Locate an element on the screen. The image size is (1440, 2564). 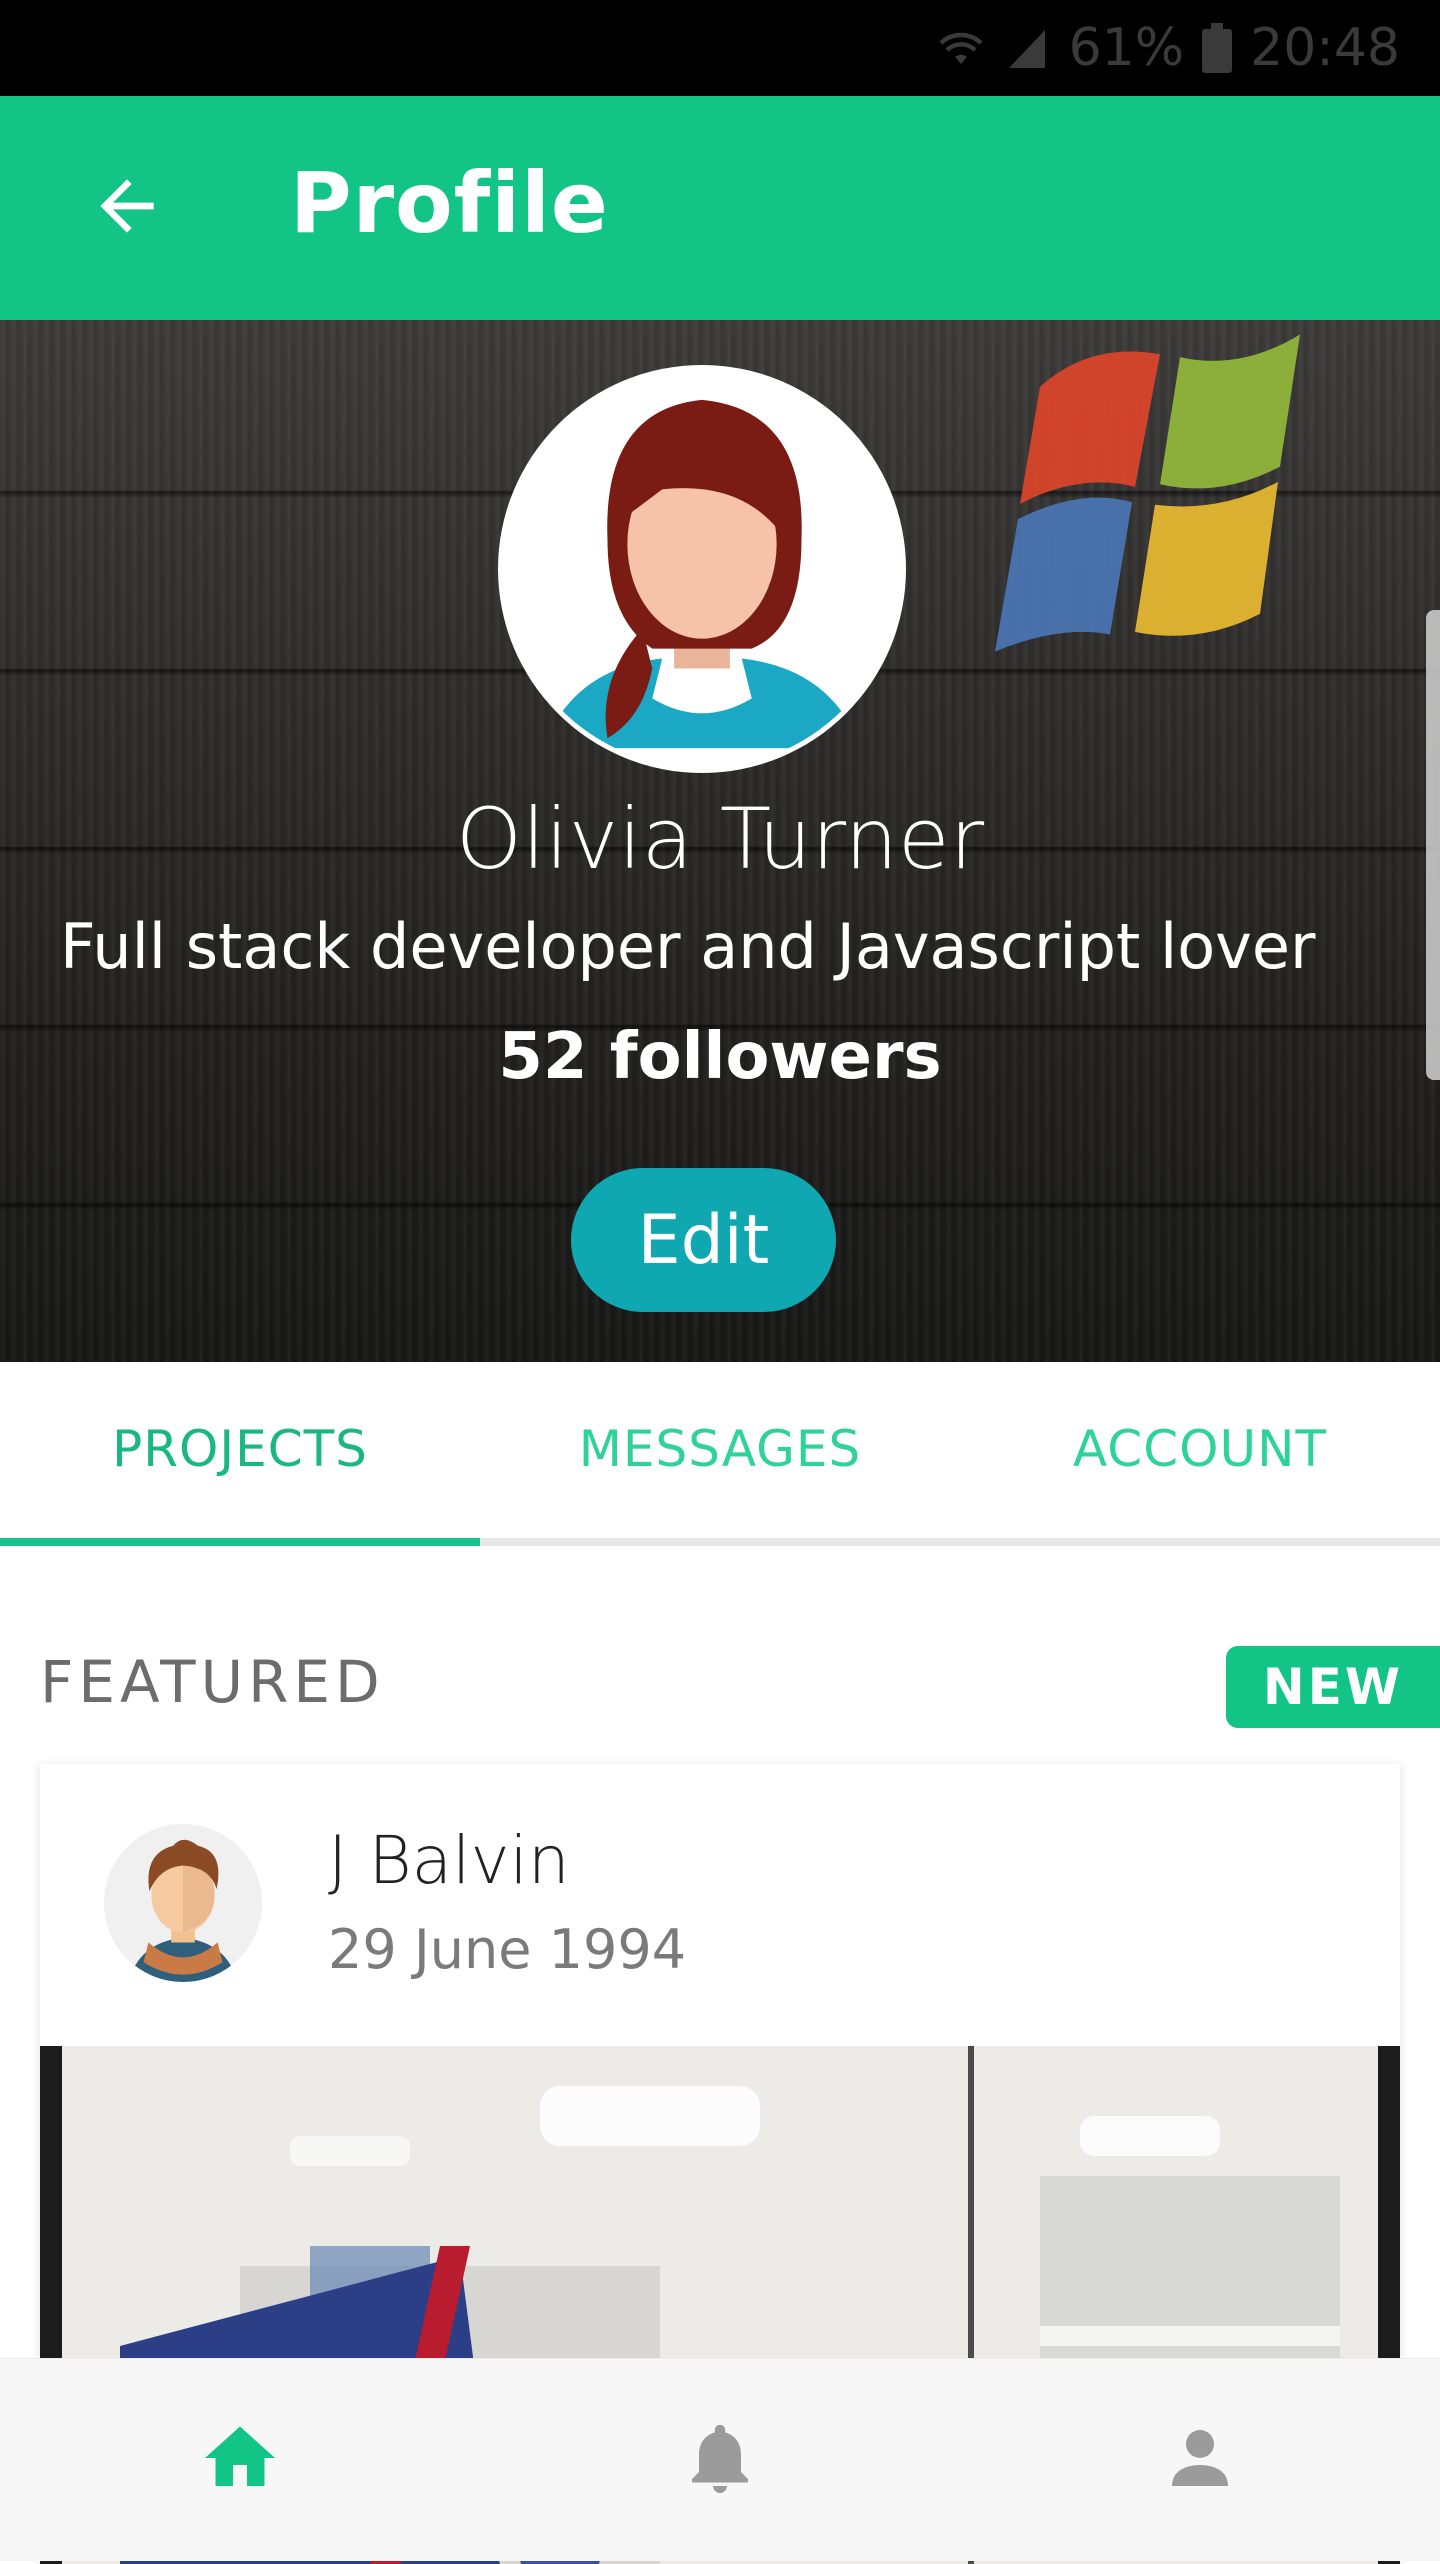
profile-name: Olivia Turner is located at coordinates (720, 839).